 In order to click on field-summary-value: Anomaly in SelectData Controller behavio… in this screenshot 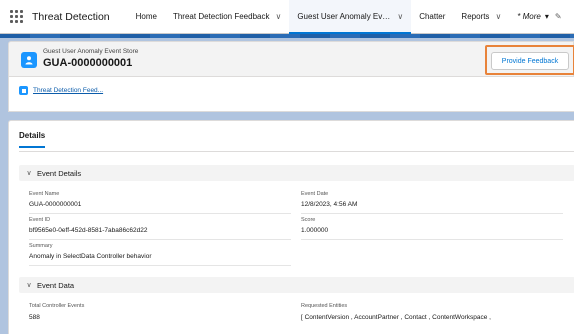, I will do `click(90, 256)`.